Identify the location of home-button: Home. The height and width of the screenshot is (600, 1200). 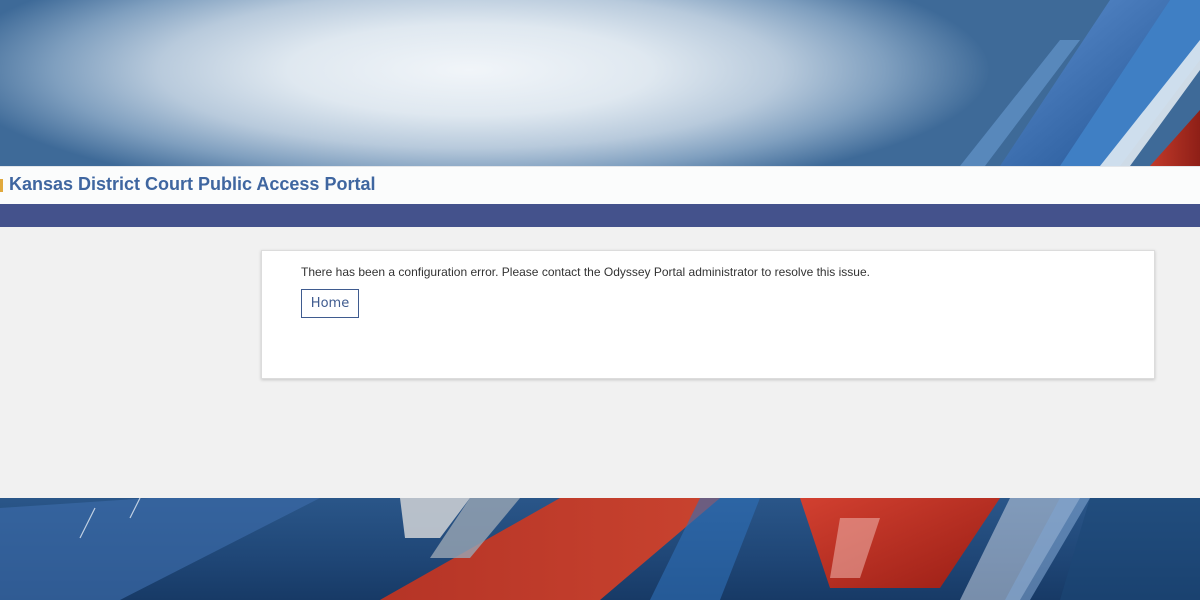
(330, 303).